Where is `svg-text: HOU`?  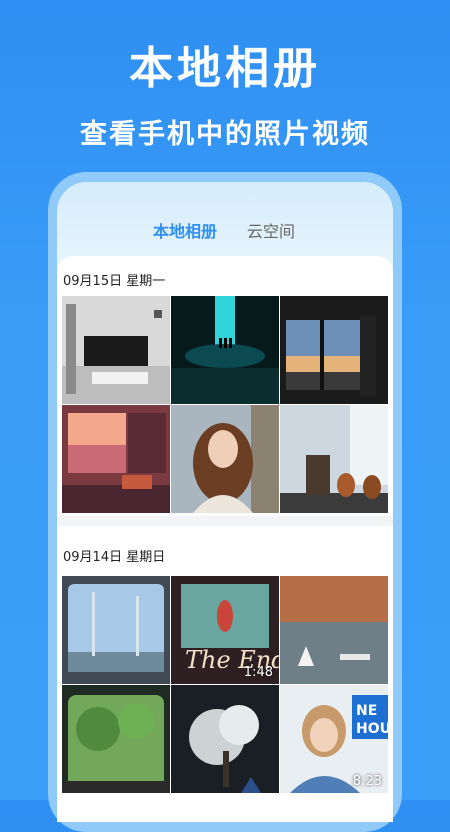
svg-text: HOU is located at coordinates (372, 729).